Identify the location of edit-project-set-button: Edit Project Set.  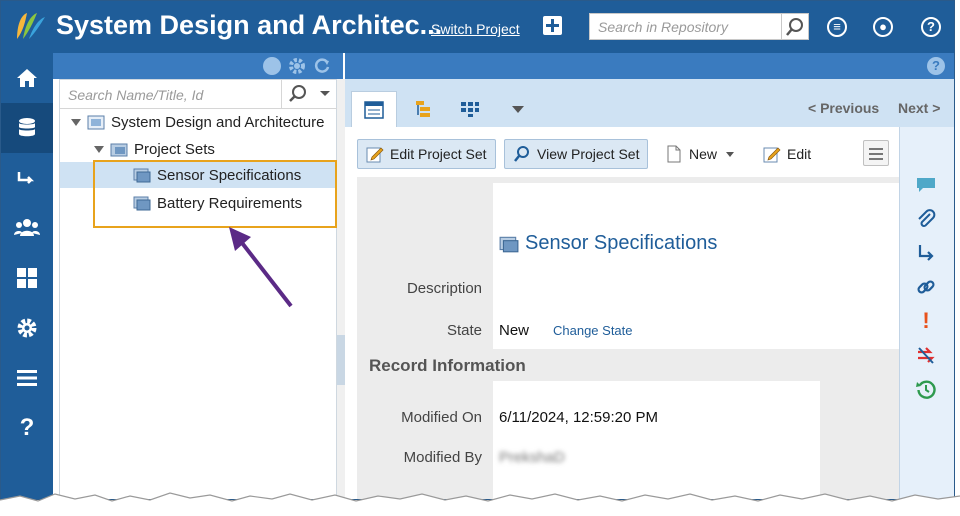
(426, 154).